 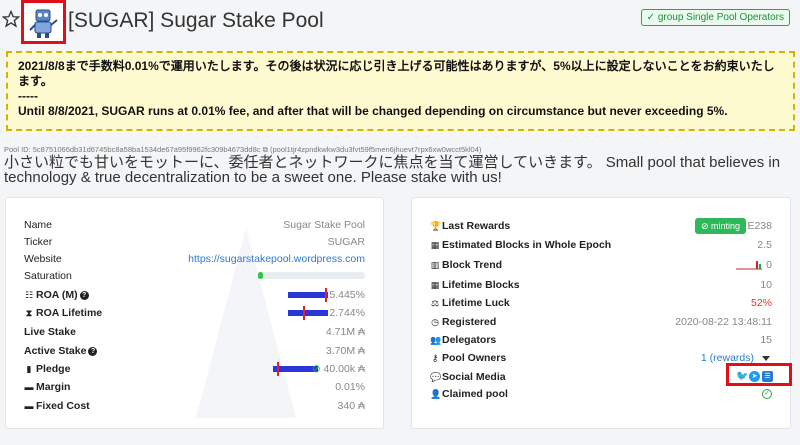 What do you see at coordinates (723, 322) in the screenshot?
I see `registered-value: 2020-08-22 13:48:11` at bounding box center [723, 322].